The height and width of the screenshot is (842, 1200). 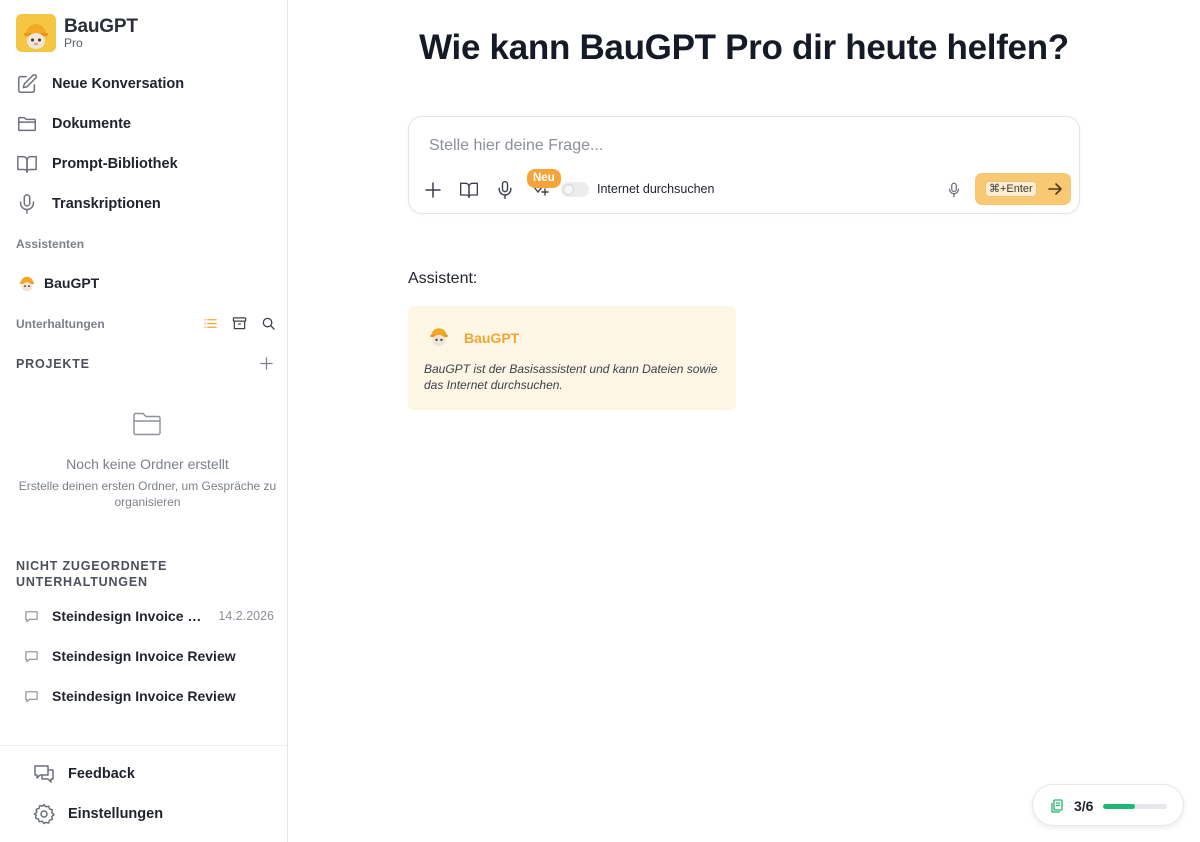 I want to click on toggle-knob, so click(x=568, y=189).